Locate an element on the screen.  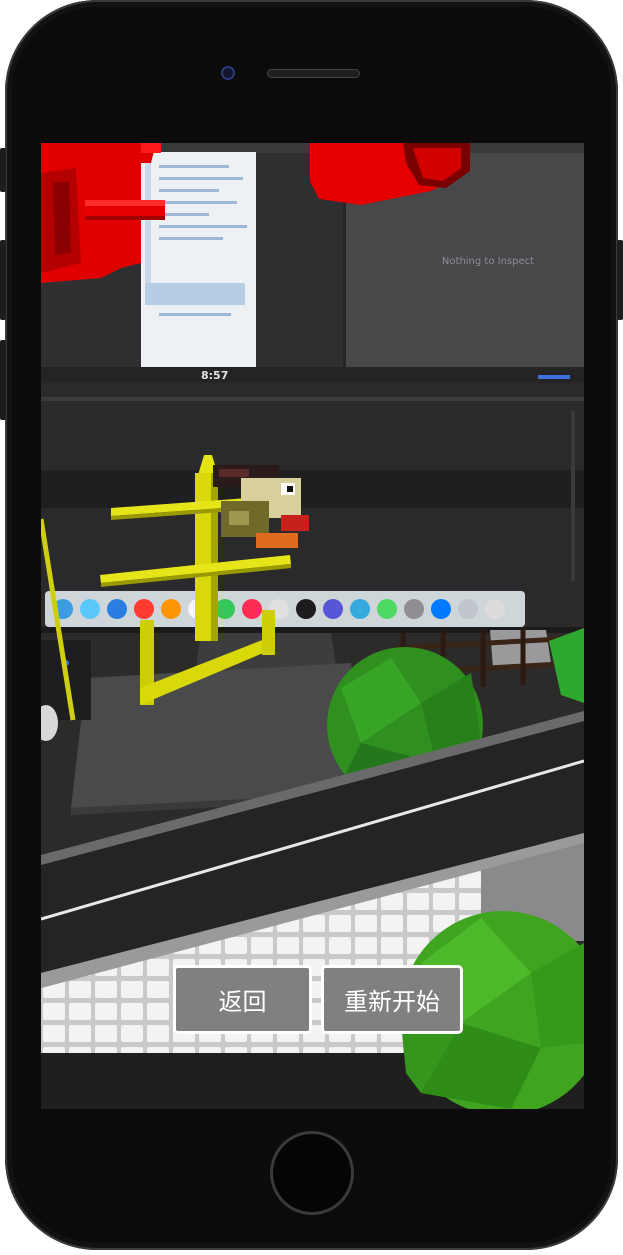
front-camera is located at coordinates (228, 73).